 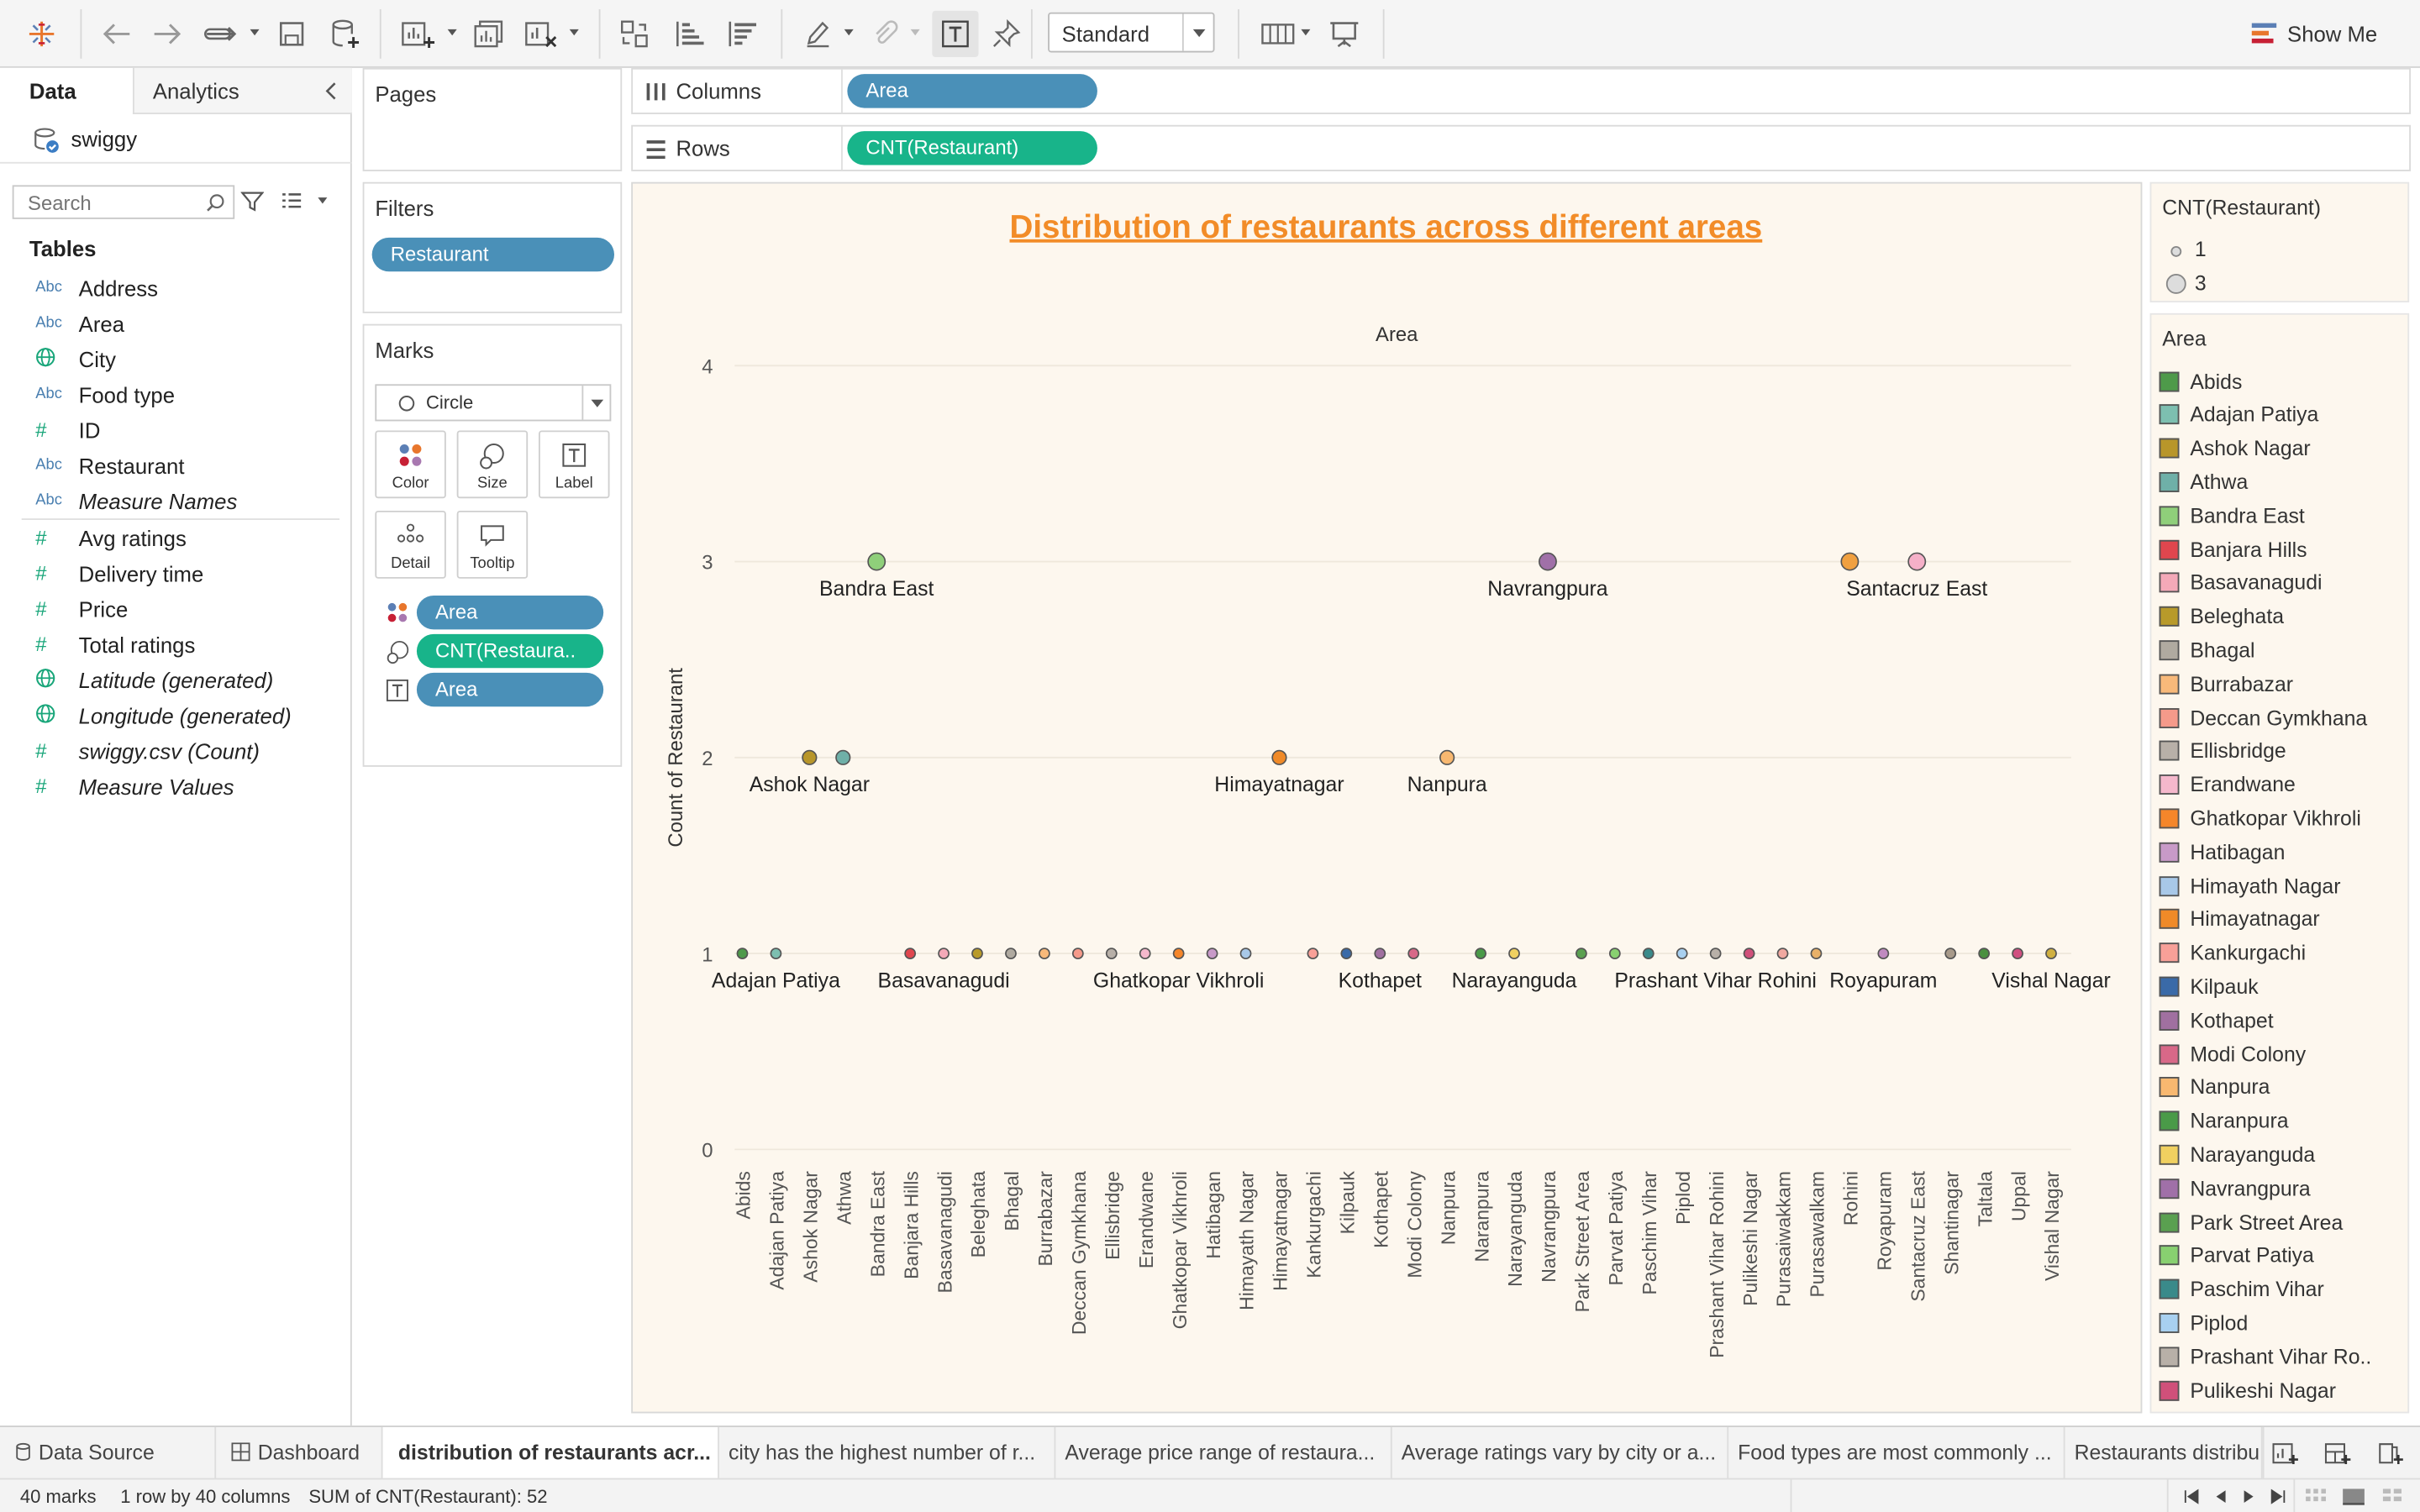 What do you see at coordinates (2164, 1453) in the screenshot?
I see `sheet-tab: Restaurants distribu` at bounding box center [2164, 1453].